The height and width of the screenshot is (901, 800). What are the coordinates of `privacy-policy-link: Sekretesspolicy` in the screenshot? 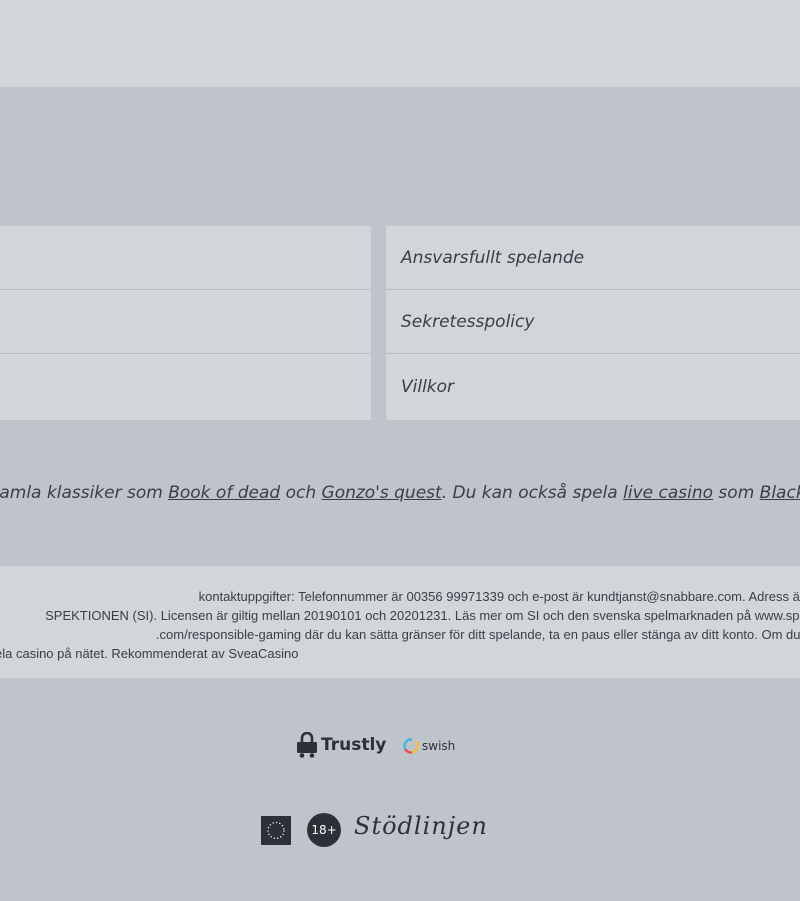 It's located at (467, 322).